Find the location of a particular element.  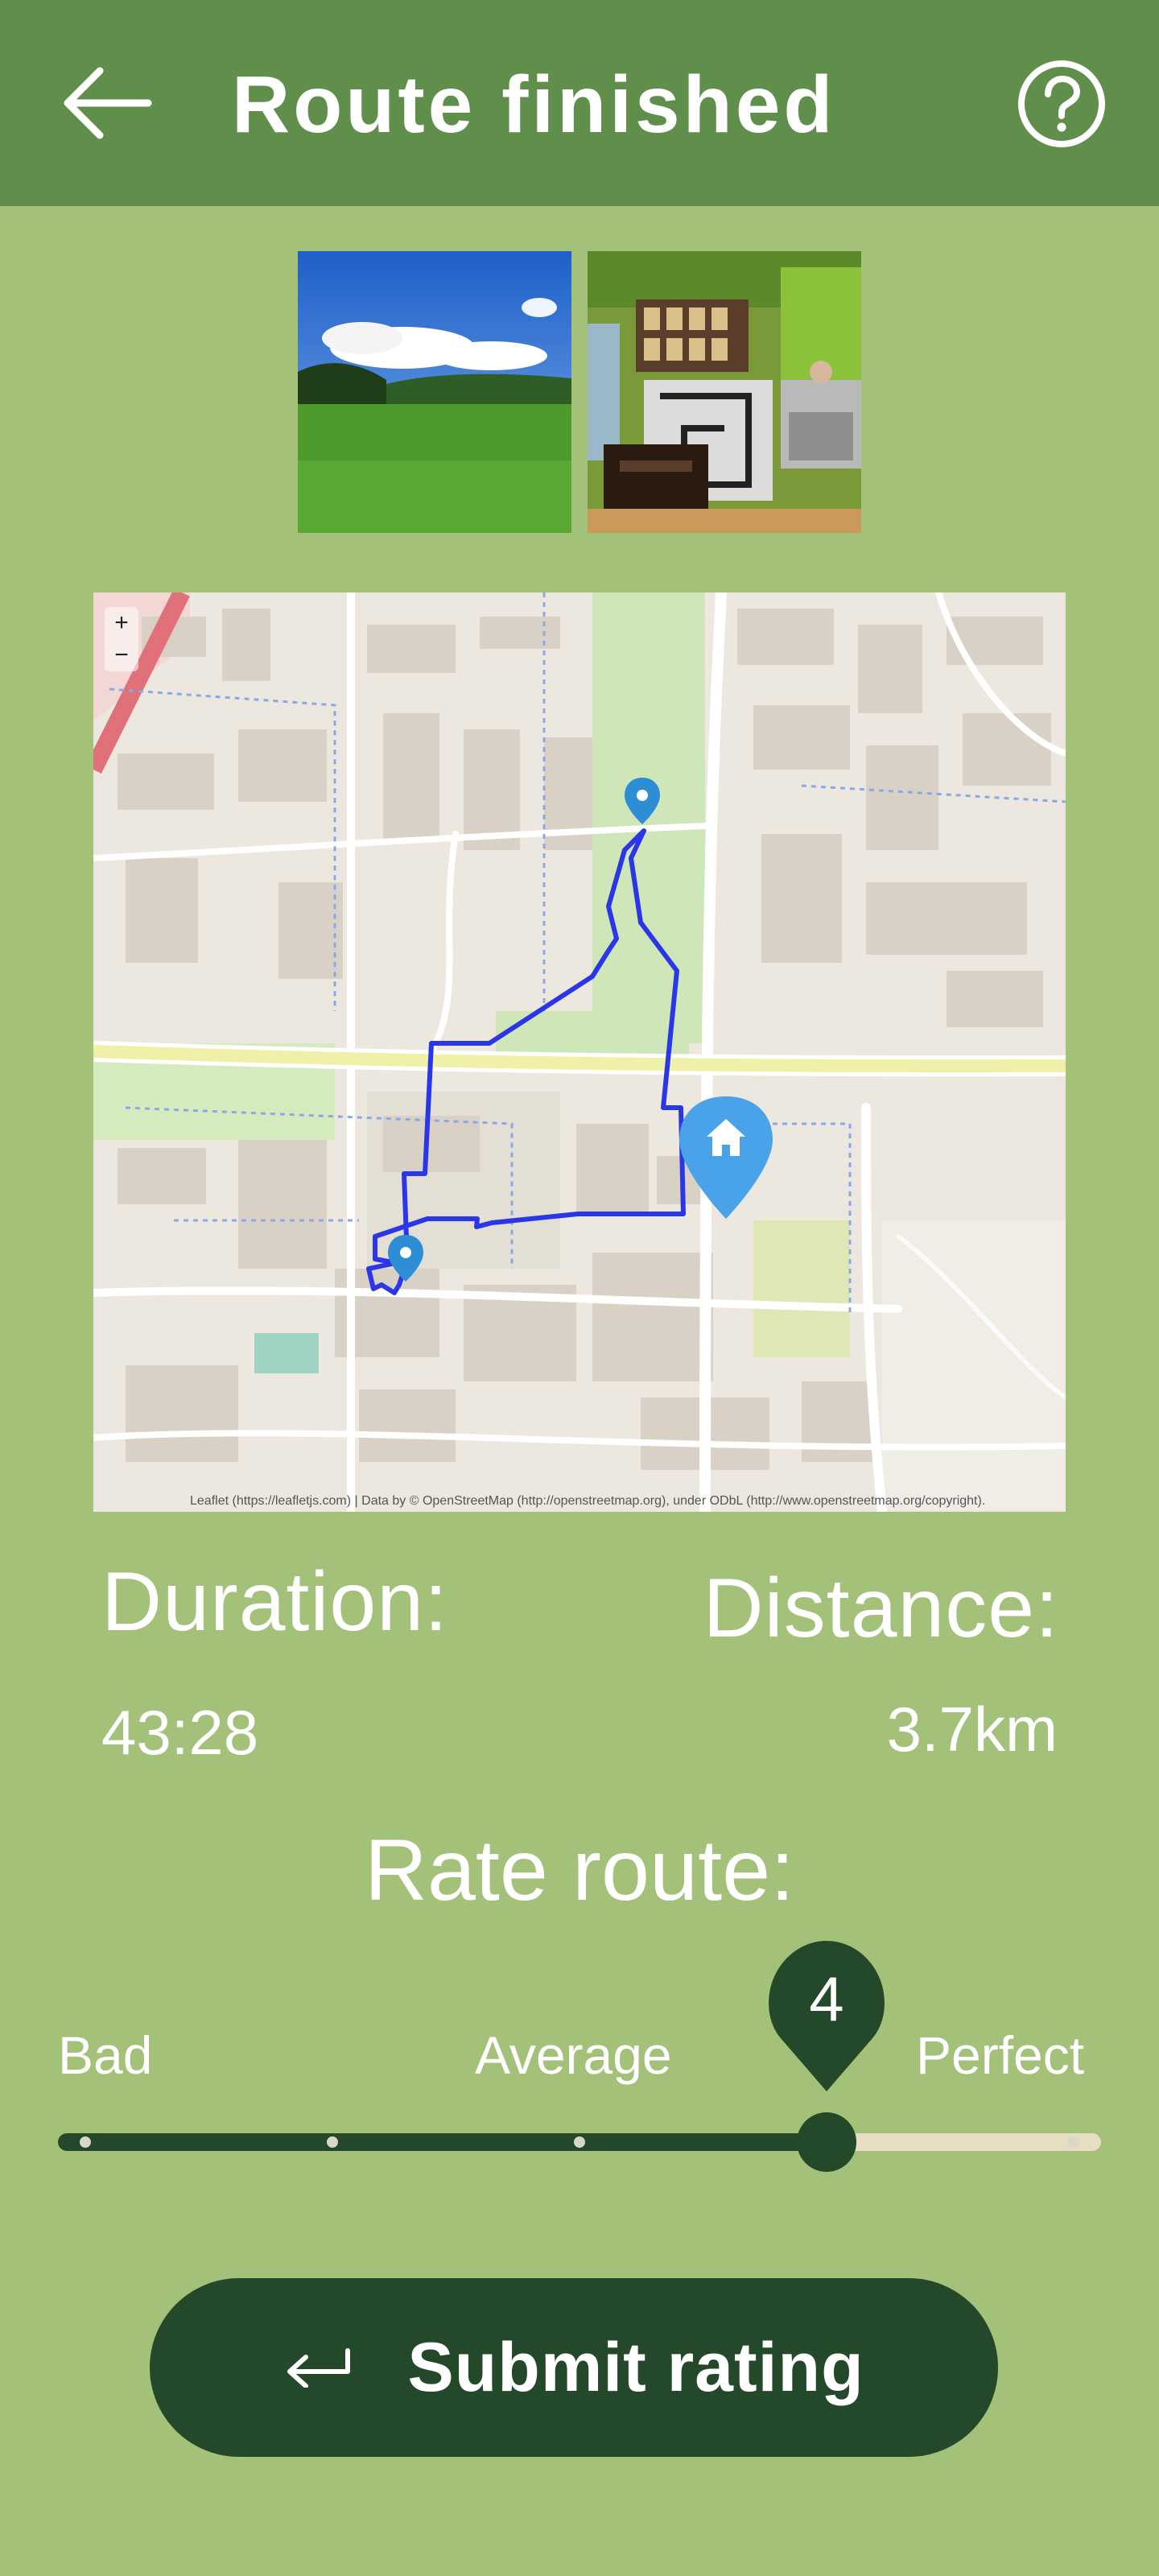

zoom-out-button: − is located at coordinates (121, 655).